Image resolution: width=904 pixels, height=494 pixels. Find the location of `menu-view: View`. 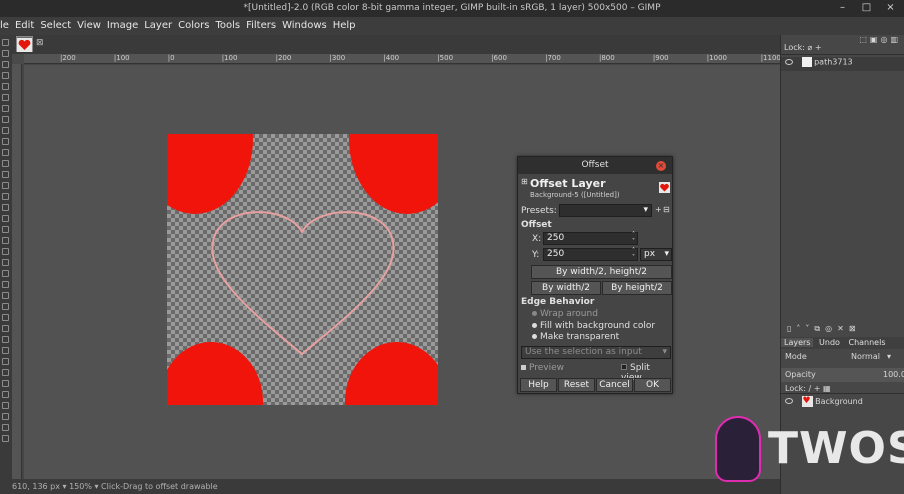

menu-view: View is located at coordinates (89, 26).